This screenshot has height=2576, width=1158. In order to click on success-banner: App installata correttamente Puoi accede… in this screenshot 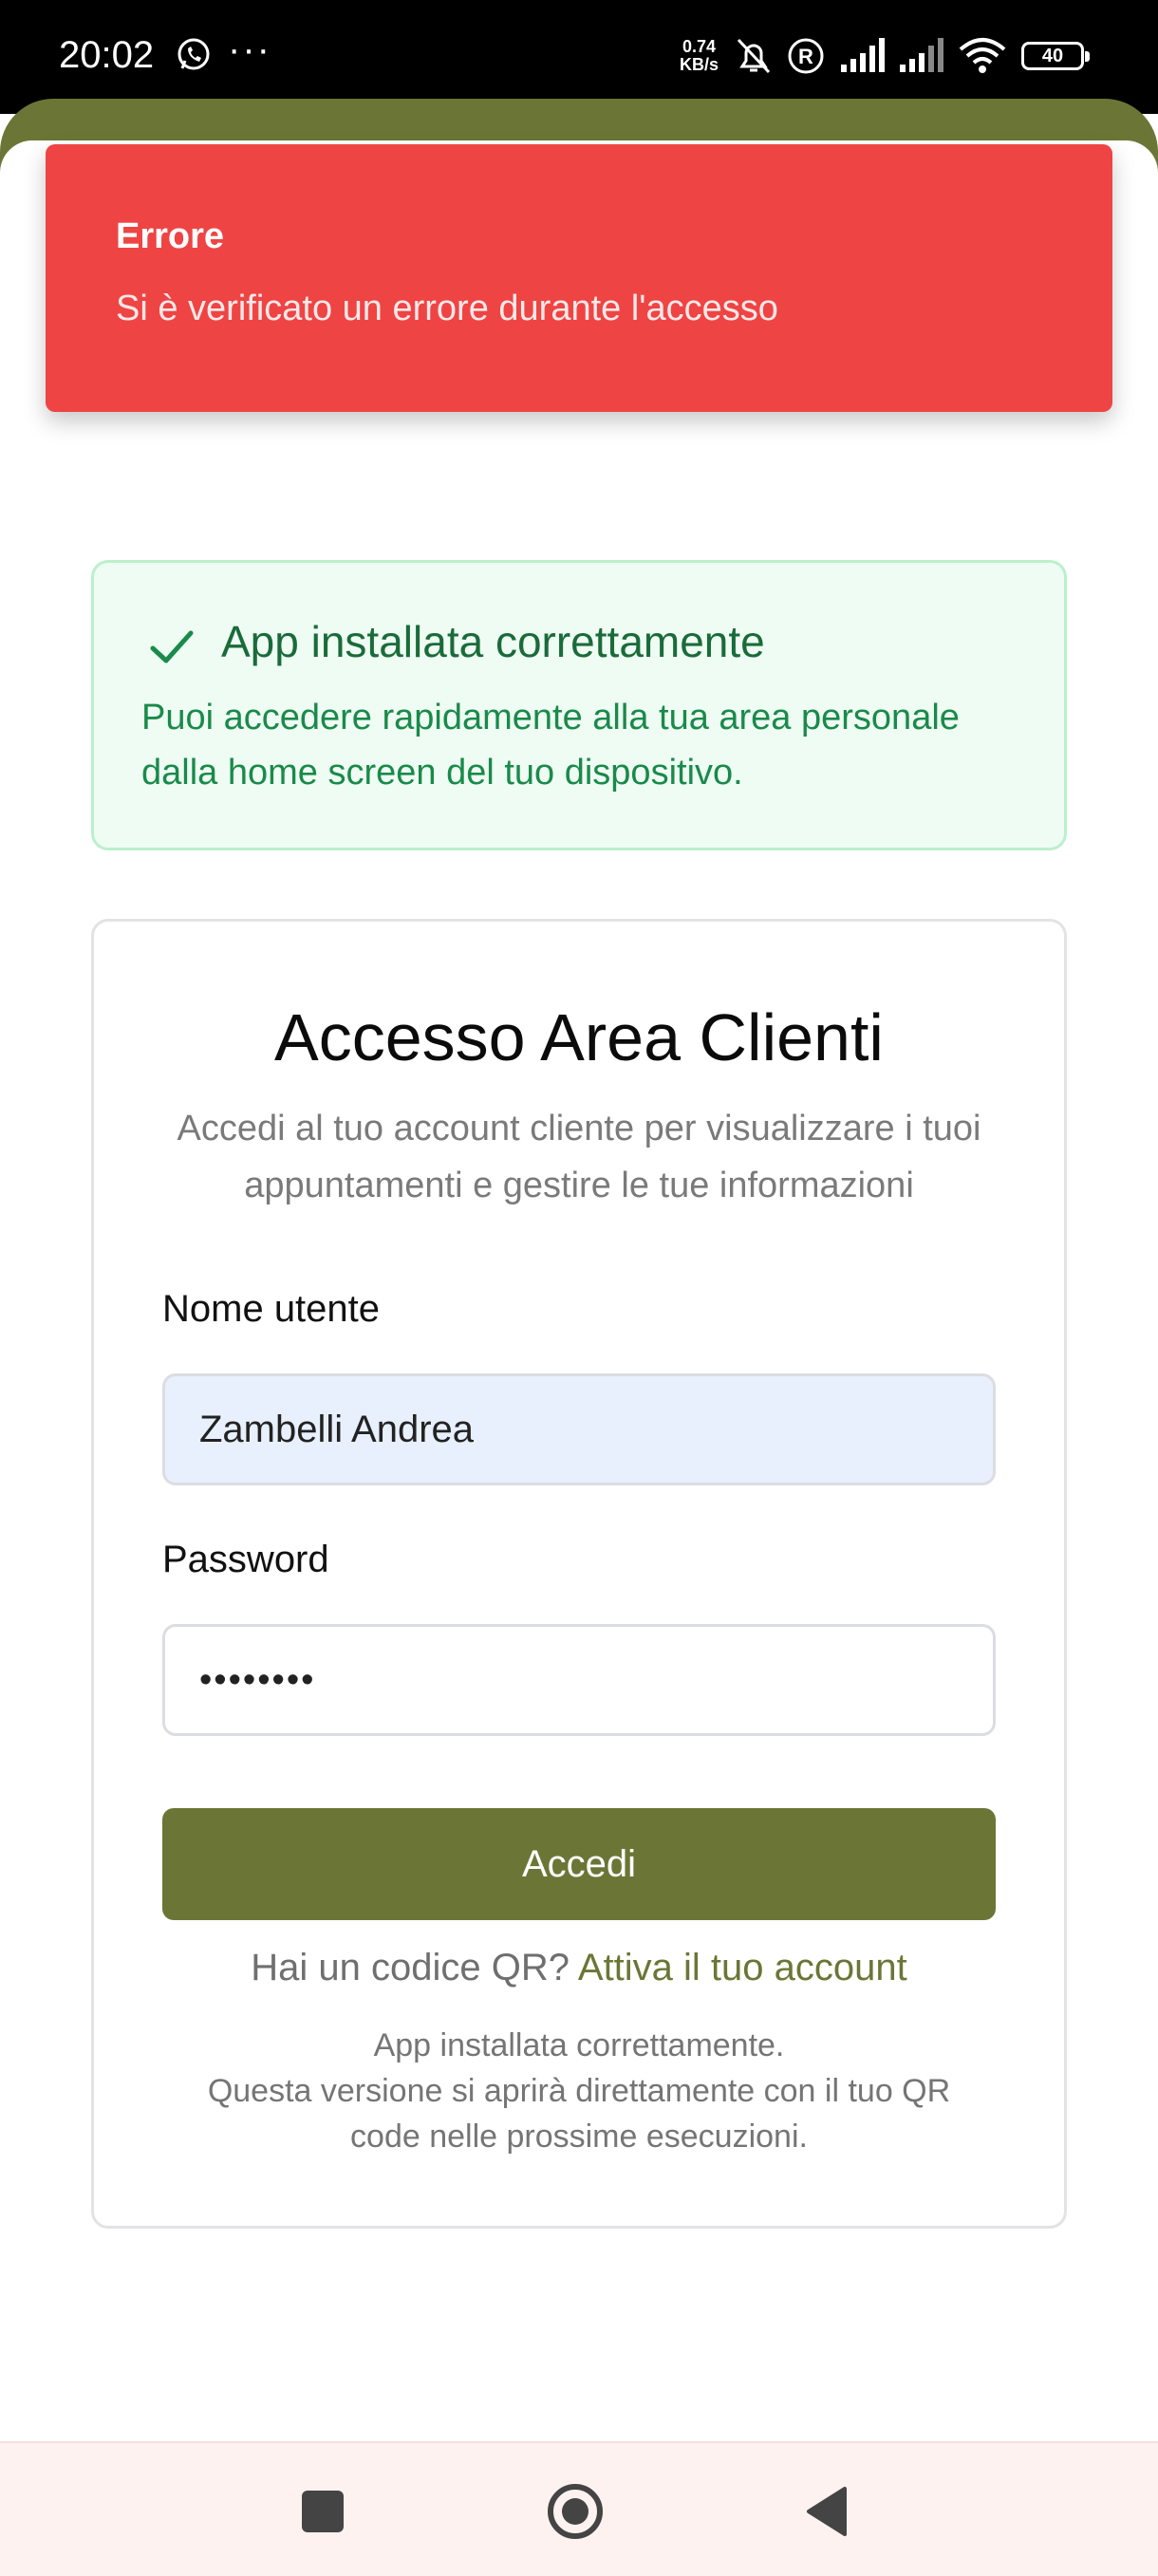, I will do `click(579, 705)`.